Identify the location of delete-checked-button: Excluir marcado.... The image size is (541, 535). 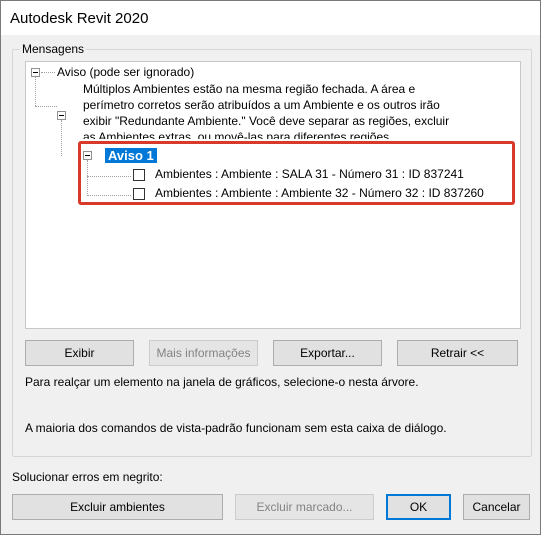
(304, 507).